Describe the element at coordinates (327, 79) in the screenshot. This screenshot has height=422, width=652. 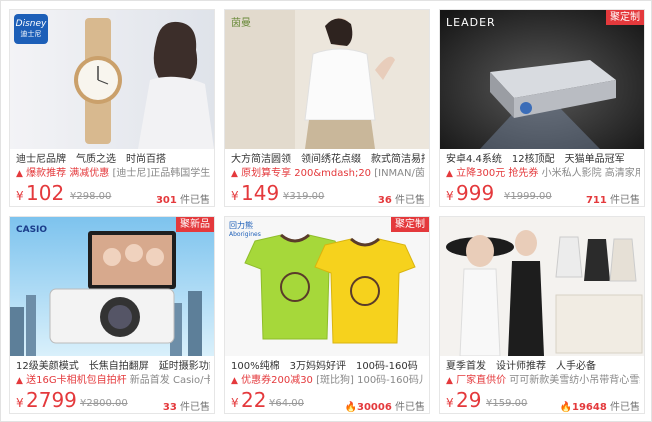
I see `product-image: 茵曼` at that location.